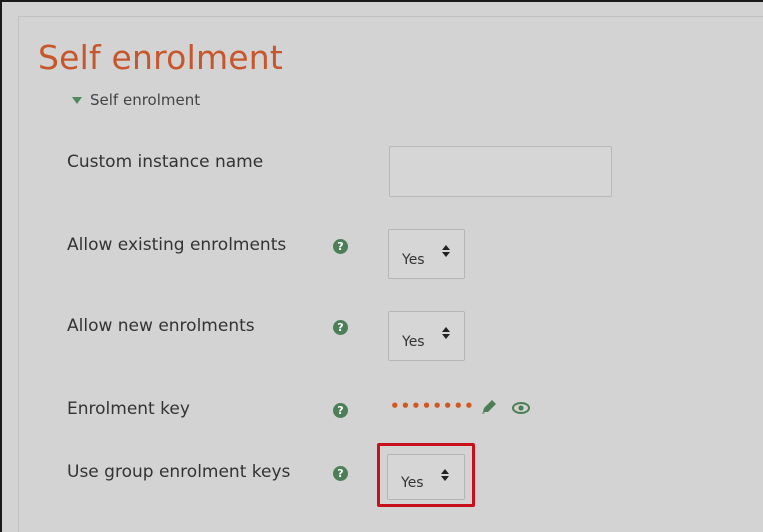 The width and height of the screenshot is (763, 532). Describe the element at coordinates (500, 171) in the screenshot. I see `custom-instance-name-input` at that location.